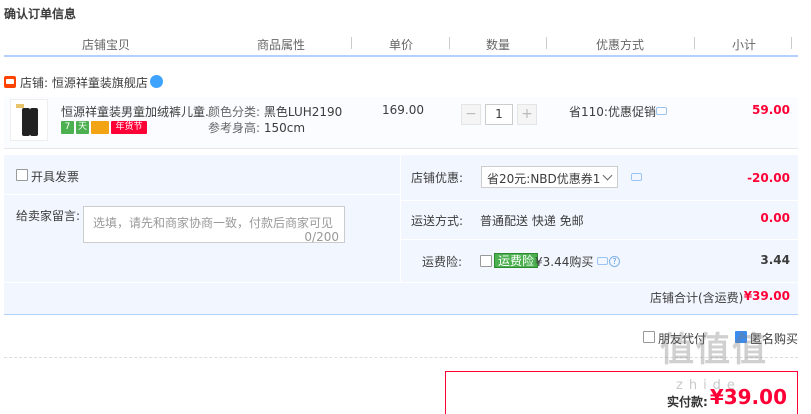 This screenshot has width=811, height=414. I want to click on panel-divider, so click(400, 218).